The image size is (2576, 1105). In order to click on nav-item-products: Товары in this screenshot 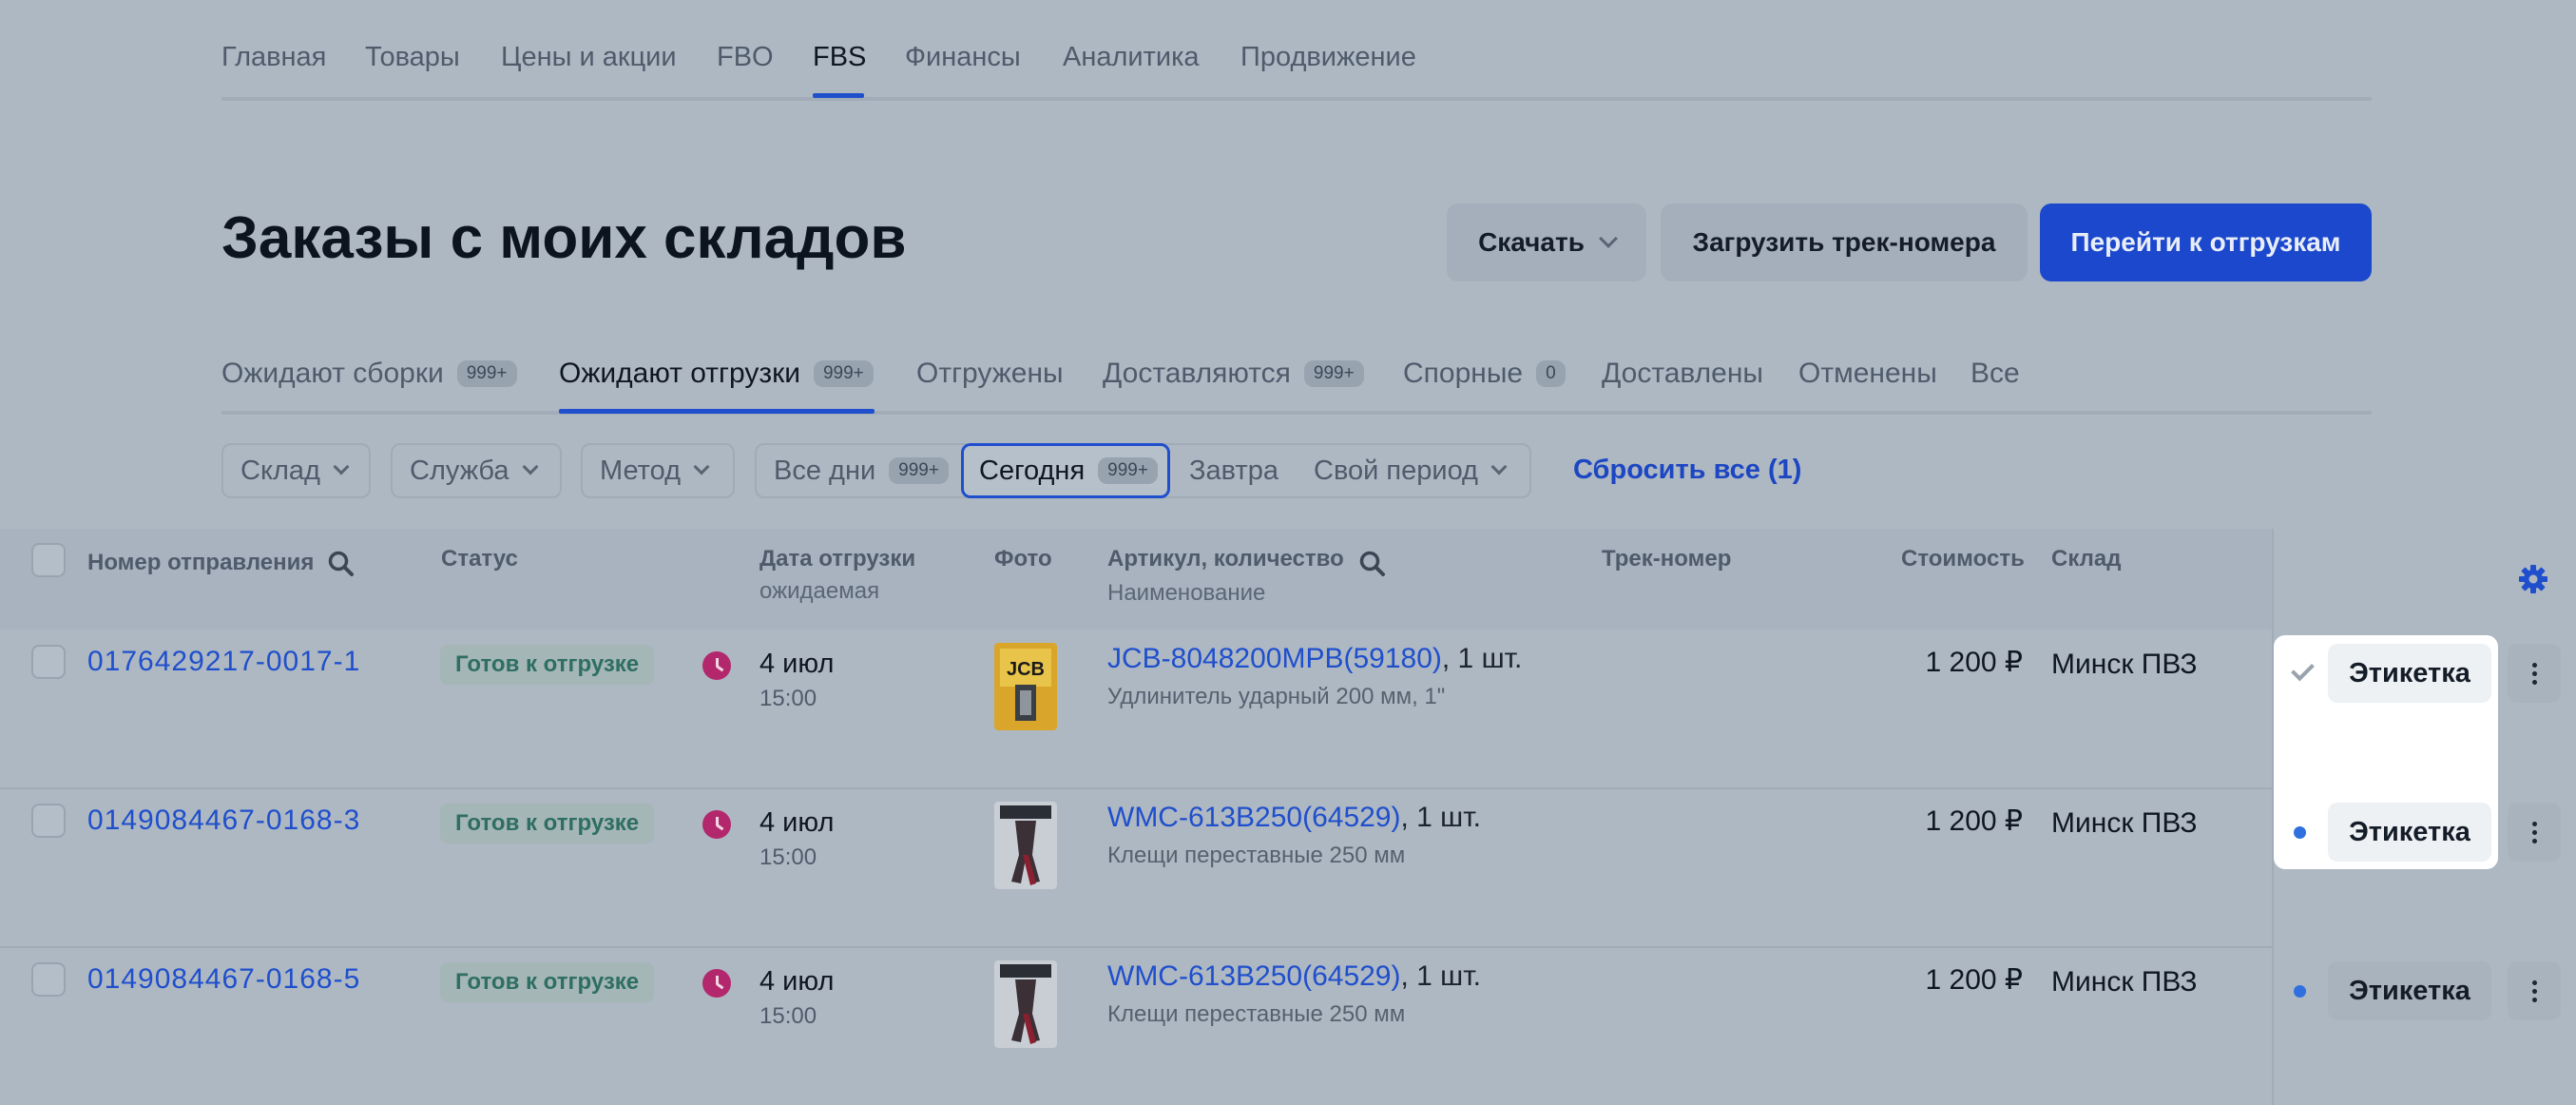, I will do `click(413, 57)`.